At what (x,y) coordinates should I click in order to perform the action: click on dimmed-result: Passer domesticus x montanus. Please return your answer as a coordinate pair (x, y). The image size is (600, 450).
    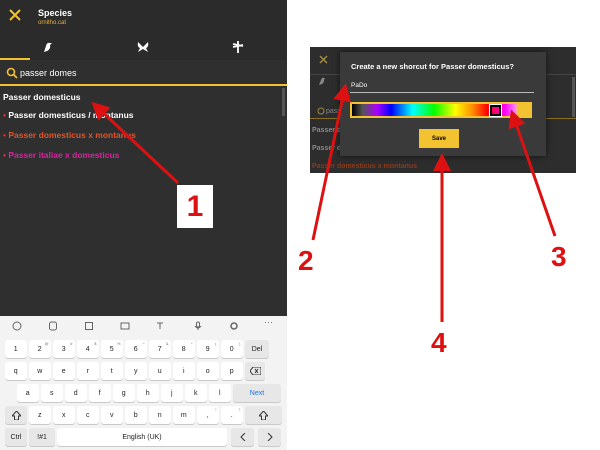
    Looking at the image, I should click on (365, 166).